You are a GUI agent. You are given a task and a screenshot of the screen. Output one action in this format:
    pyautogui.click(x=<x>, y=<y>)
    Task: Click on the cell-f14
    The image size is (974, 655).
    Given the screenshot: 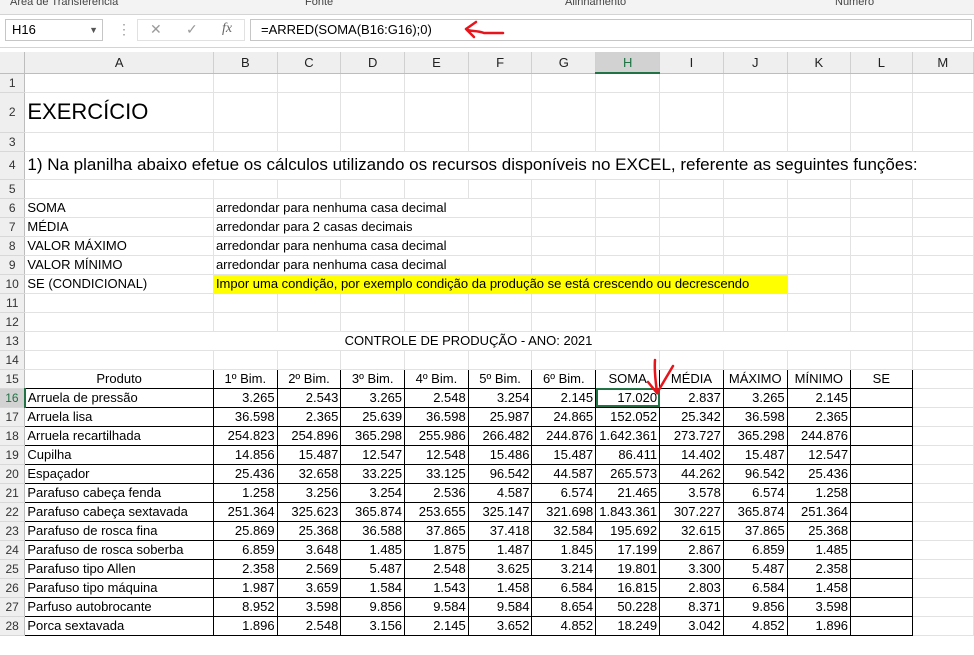 What is the action you would take?
    pyautogui.click(x=500, y=360)
    